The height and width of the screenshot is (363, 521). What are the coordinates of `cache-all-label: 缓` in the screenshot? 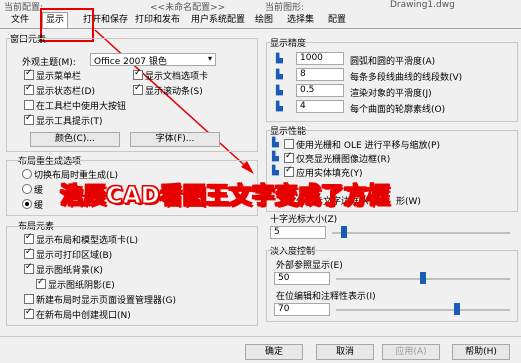 It's located at (39, 206).